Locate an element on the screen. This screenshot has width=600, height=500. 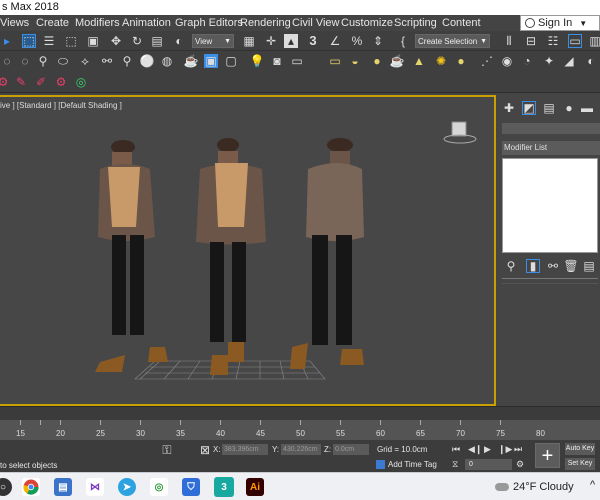
select-object-icon: ⬚ is located at coordinates (29, 41).